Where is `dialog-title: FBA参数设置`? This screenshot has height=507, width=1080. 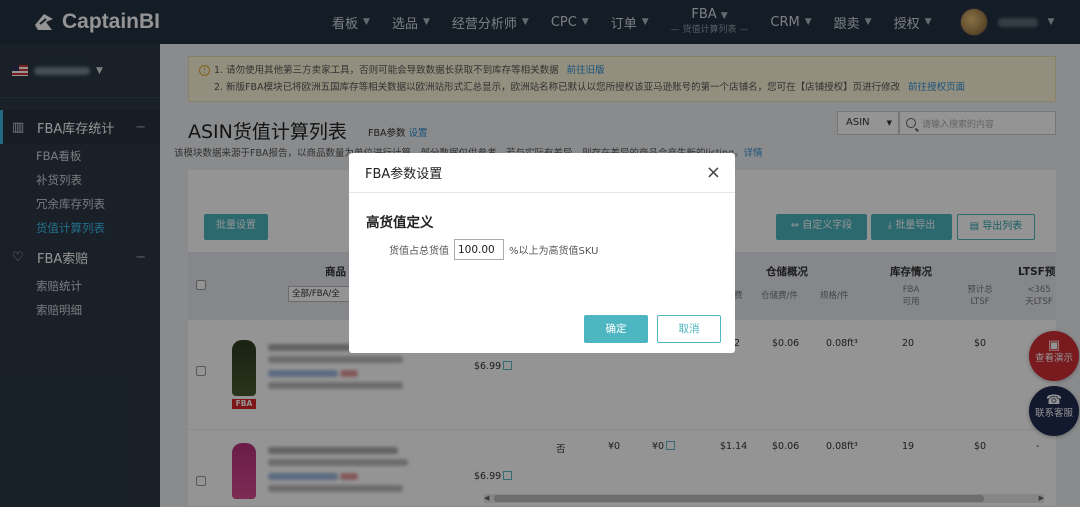 dialog-title: FBA参数设置 is located at coordinates (404, 174).